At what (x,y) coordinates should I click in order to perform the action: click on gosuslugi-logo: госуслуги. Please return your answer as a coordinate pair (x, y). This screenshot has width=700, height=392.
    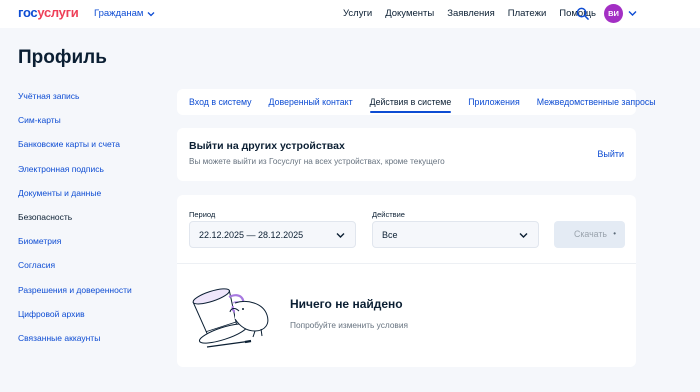
    Looking at the image, I should click on (48, 12).